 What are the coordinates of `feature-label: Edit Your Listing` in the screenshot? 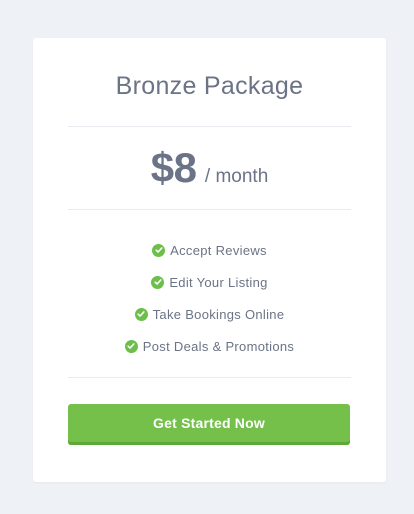 It's located at (218, 282).